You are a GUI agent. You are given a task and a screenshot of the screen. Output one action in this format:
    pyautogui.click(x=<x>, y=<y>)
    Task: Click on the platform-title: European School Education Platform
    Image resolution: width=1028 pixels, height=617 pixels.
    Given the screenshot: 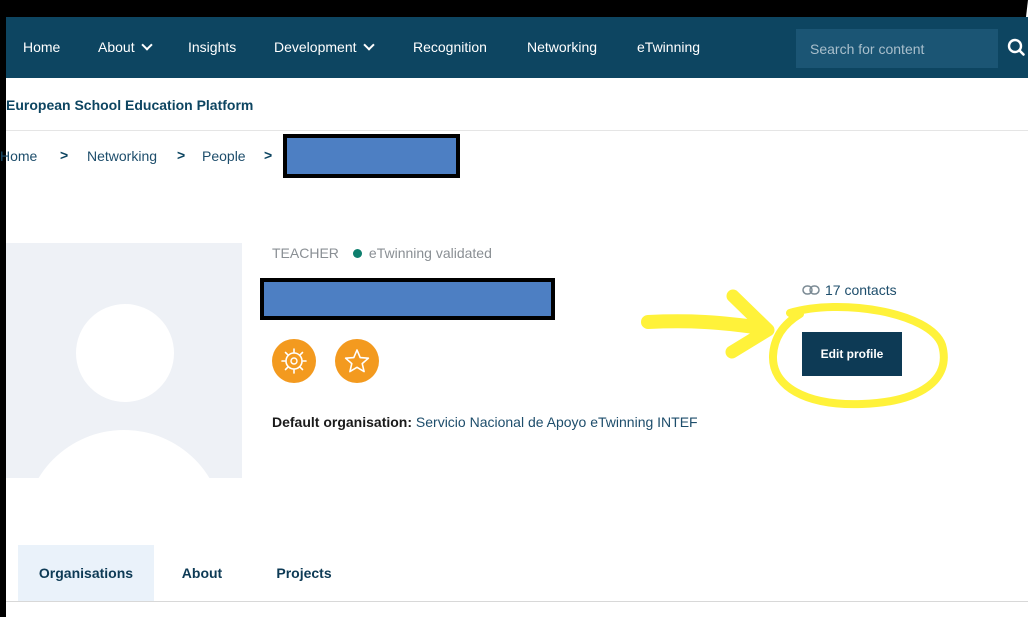 What is the action you would take?
    pyautogui.click(x=129, y=105)
    